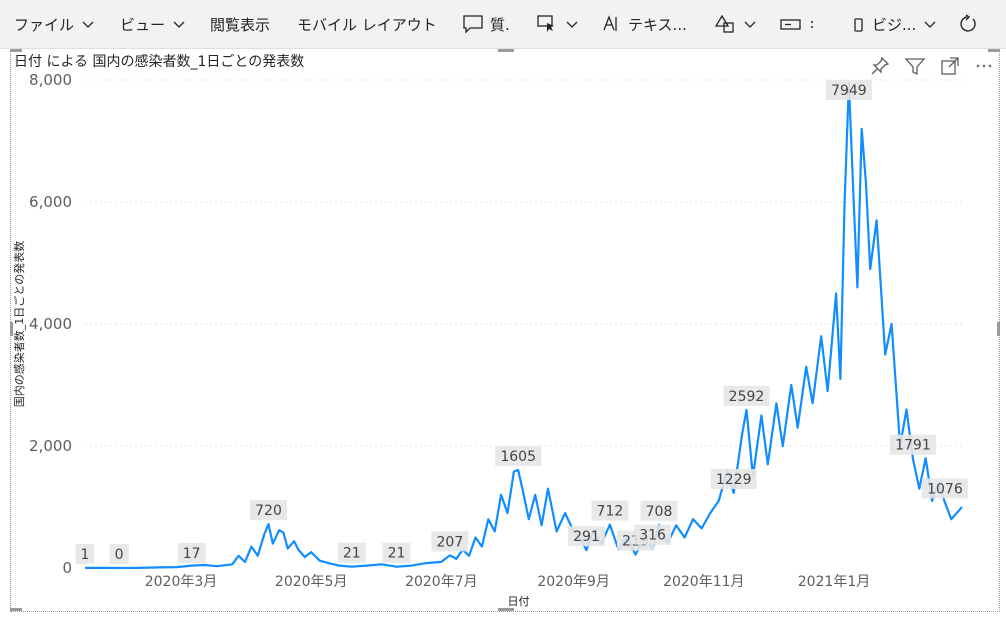 Image resolution: width=1006 pixels, height=618 pixels. Describe the element at coordinates (834, 582) in the screenshot. I see `x-tick-label: 2021年1月` at that location.